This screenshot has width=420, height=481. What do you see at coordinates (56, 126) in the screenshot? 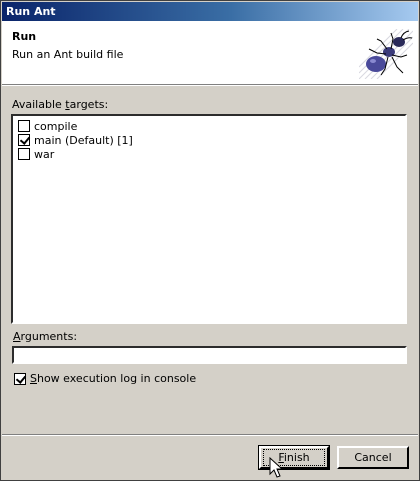
I see `target-label: compile` at bounding box center [56, 126].